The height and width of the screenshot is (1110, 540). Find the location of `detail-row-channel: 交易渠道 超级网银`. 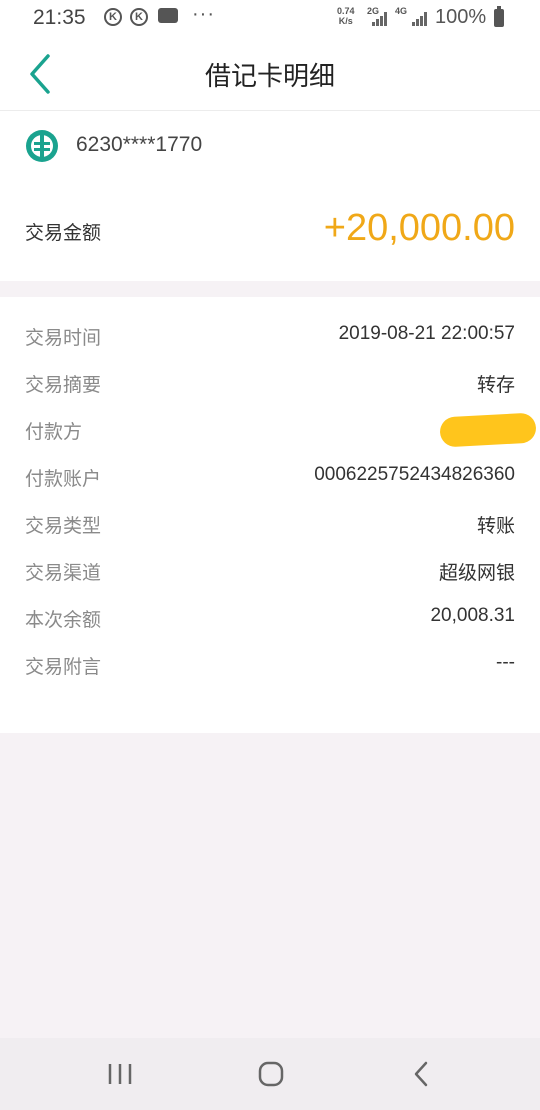

detail-row-channel: 交易渠道 超级网银 is located at coordinates (270, 572).